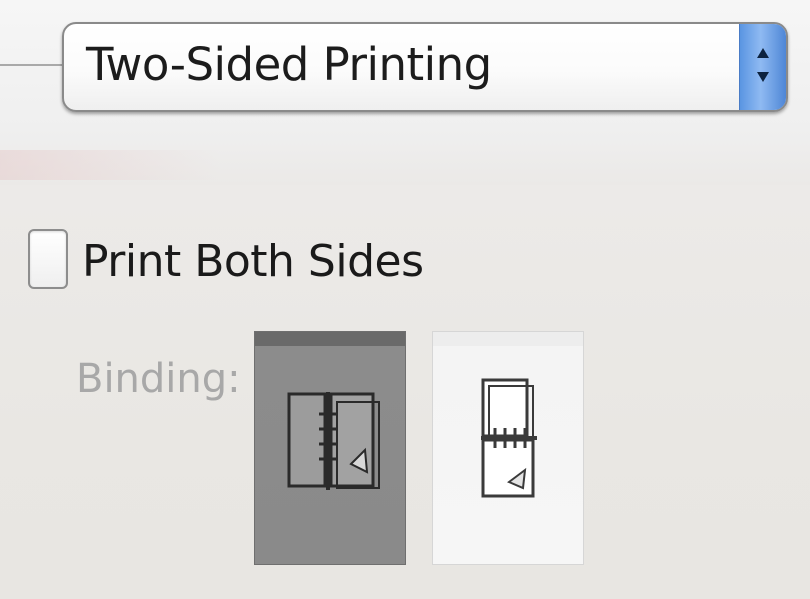 The image size is (810, 599). I want to click on binding-label: Binding:, so click(158, 379).